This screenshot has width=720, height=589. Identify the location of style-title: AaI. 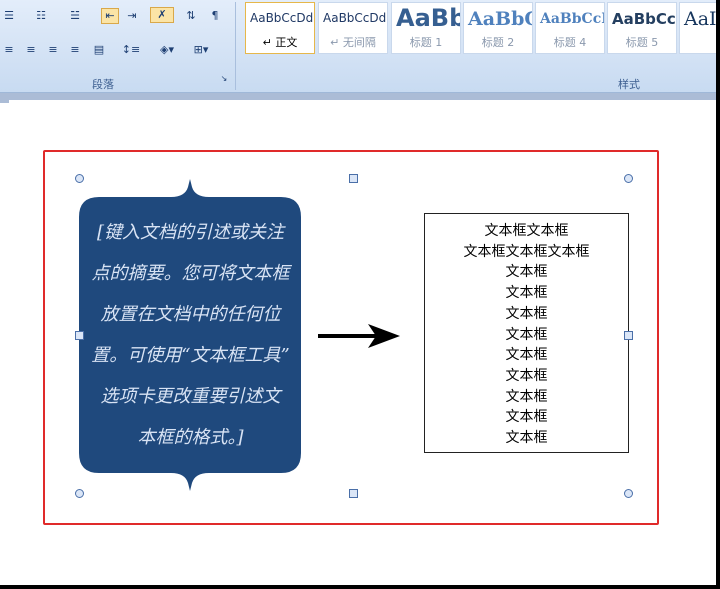
(697, 28).